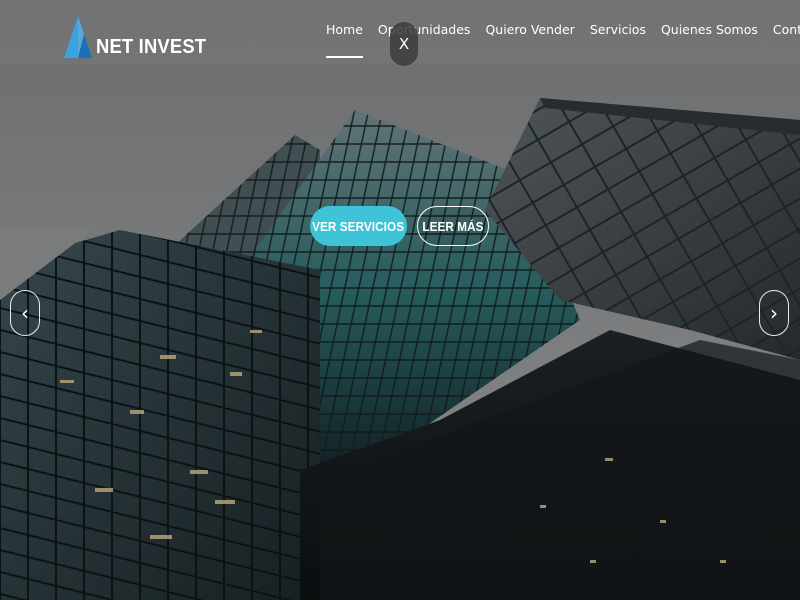  I want to click on leer-mas-label: LEER MÁS, so click(453, 226).